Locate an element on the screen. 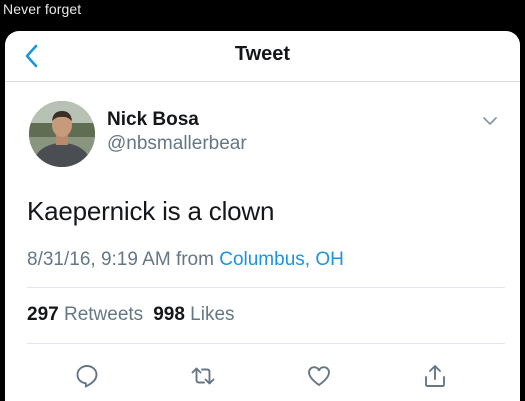  likes-count: 998 is located at coordinates (169, 314).